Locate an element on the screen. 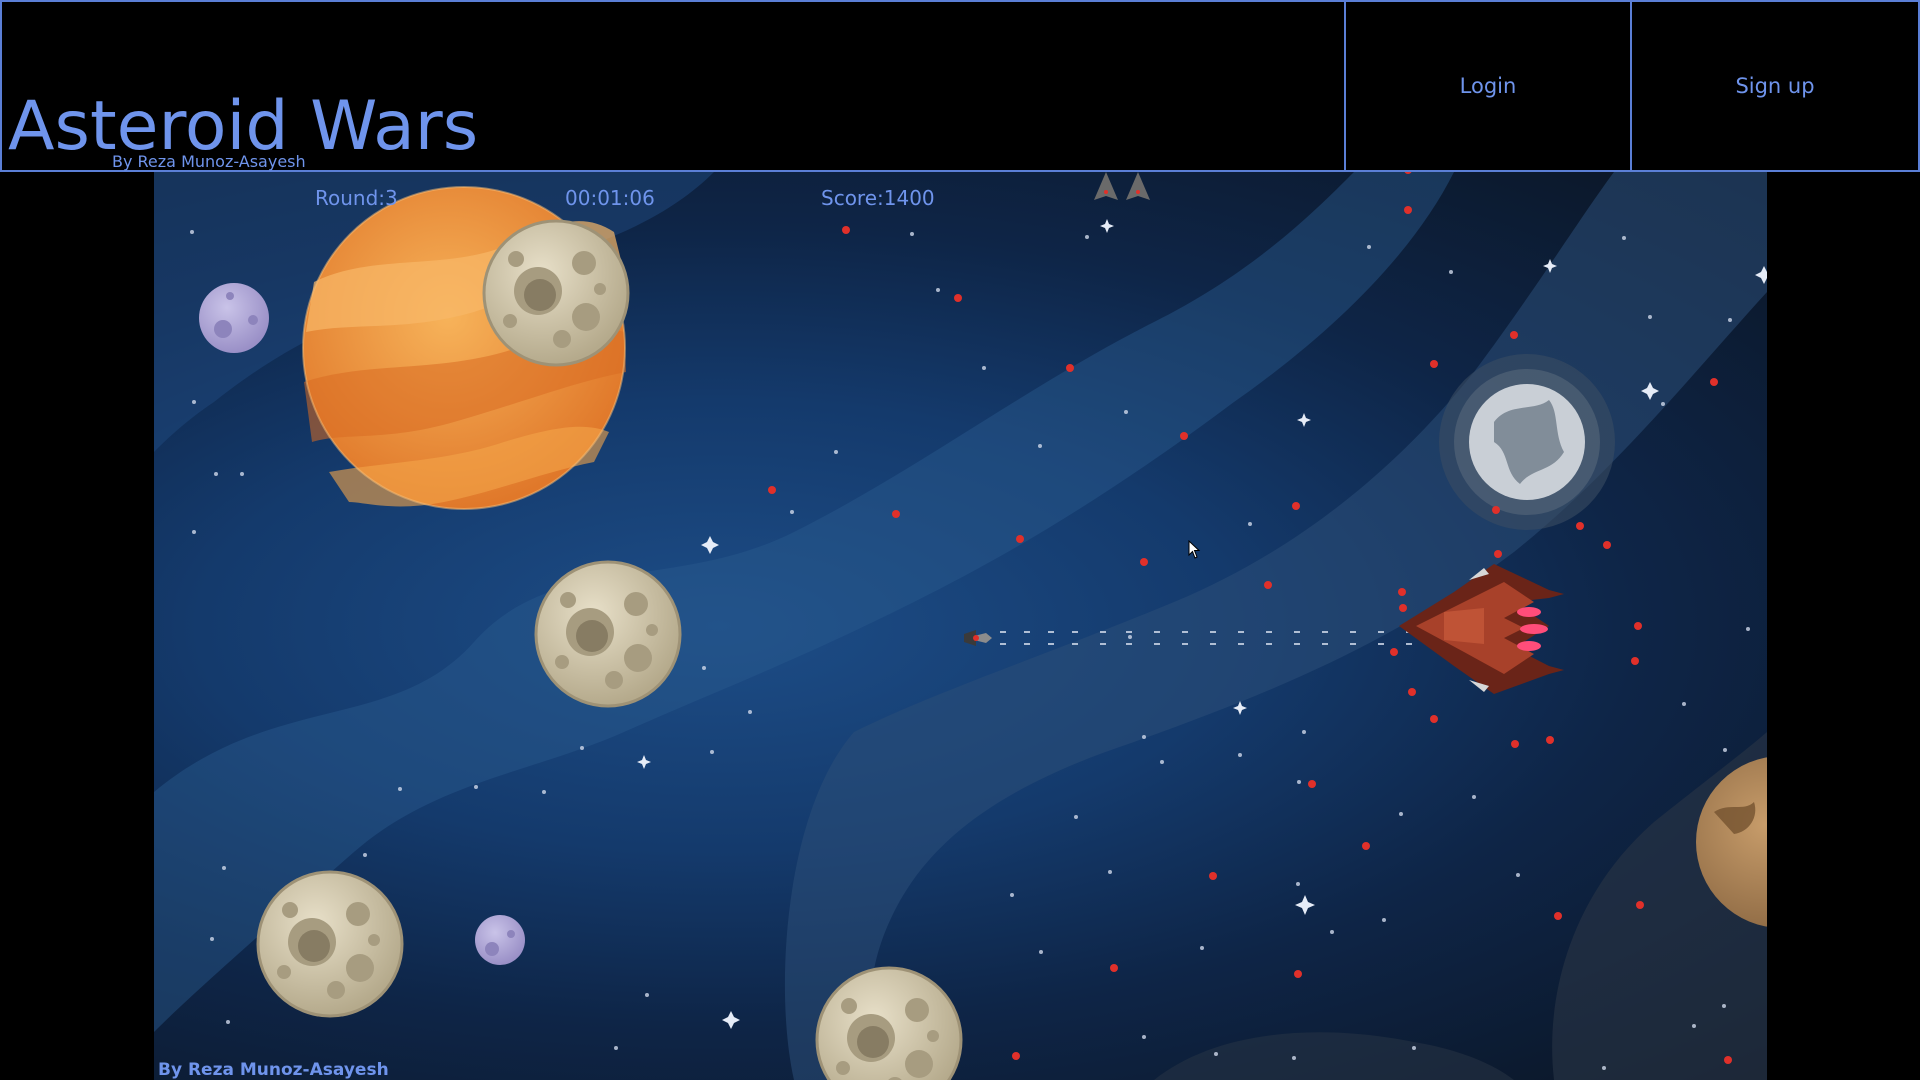 The height and width of the screenshot is (1080, 1920). signup-button: Sign up is located at coordinates (1776, 86).